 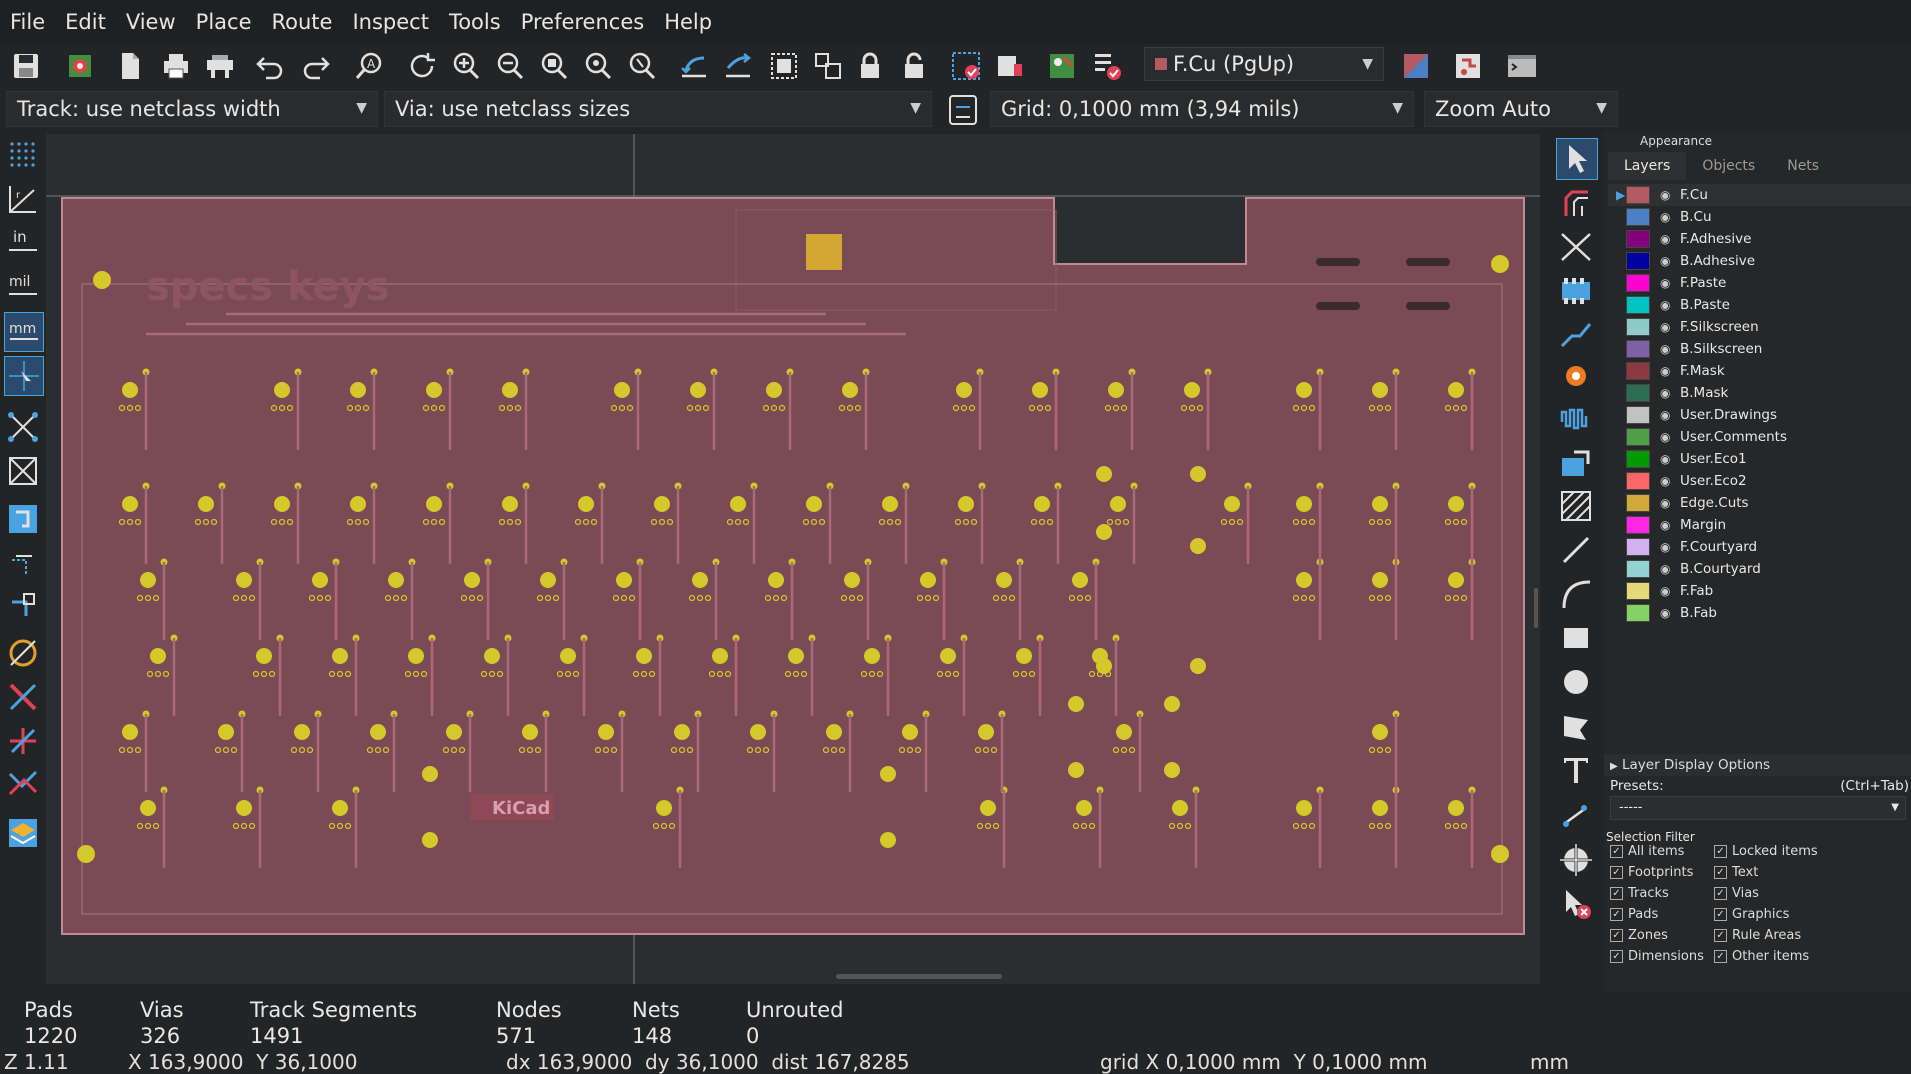 What do you see at coordinates (1576, 638) in the screenshot?
I see `rectangle-icon` at bounding box center [1576, 638].